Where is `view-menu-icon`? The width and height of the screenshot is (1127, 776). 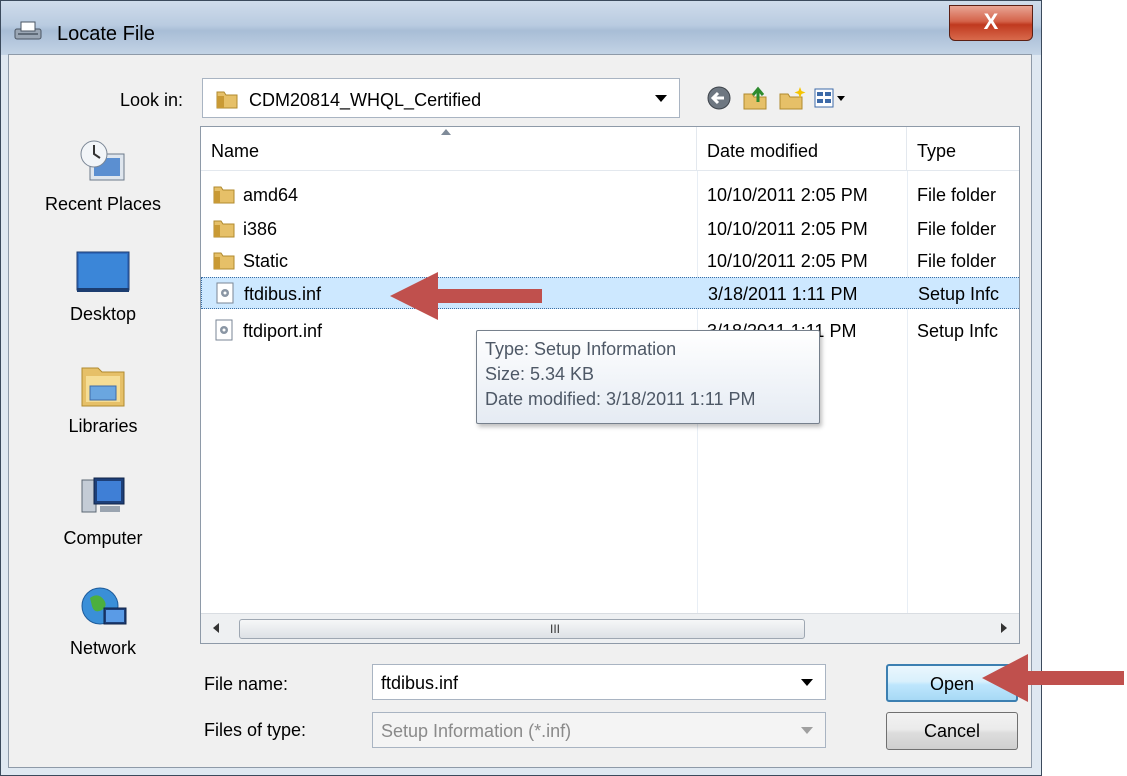 view-menu-icon is located at coordinates (830, 98).